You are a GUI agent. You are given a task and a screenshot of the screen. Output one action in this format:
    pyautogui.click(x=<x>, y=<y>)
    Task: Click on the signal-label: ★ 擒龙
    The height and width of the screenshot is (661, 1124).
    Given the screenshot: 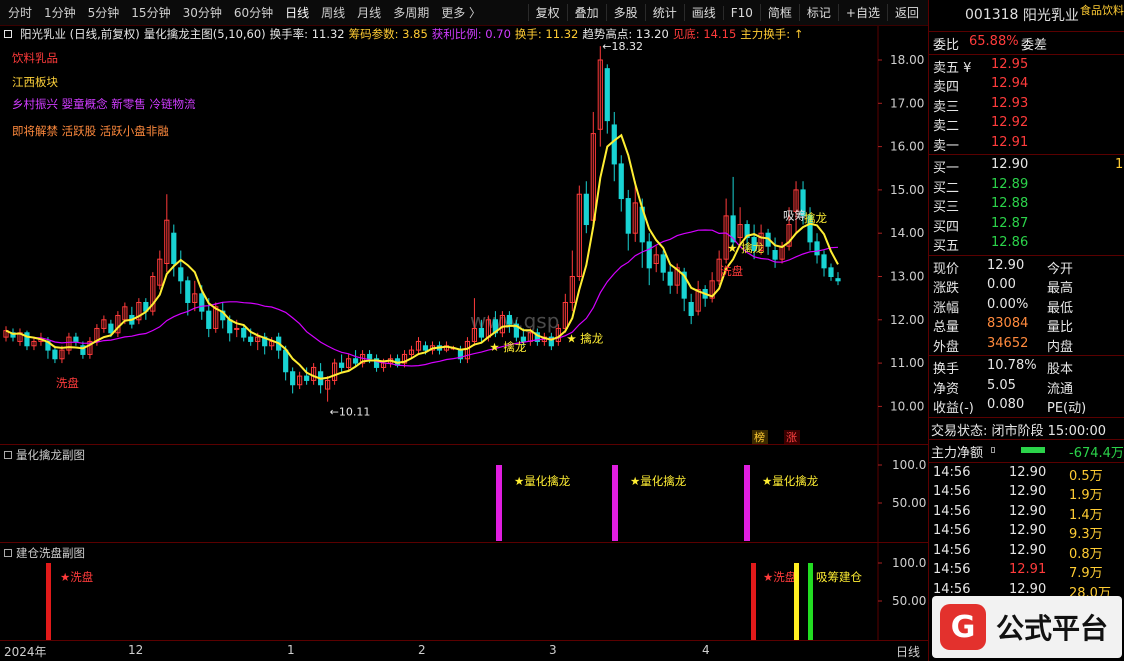 What is the action you would take?
    pyautogui.click(x=507, y=347)
    